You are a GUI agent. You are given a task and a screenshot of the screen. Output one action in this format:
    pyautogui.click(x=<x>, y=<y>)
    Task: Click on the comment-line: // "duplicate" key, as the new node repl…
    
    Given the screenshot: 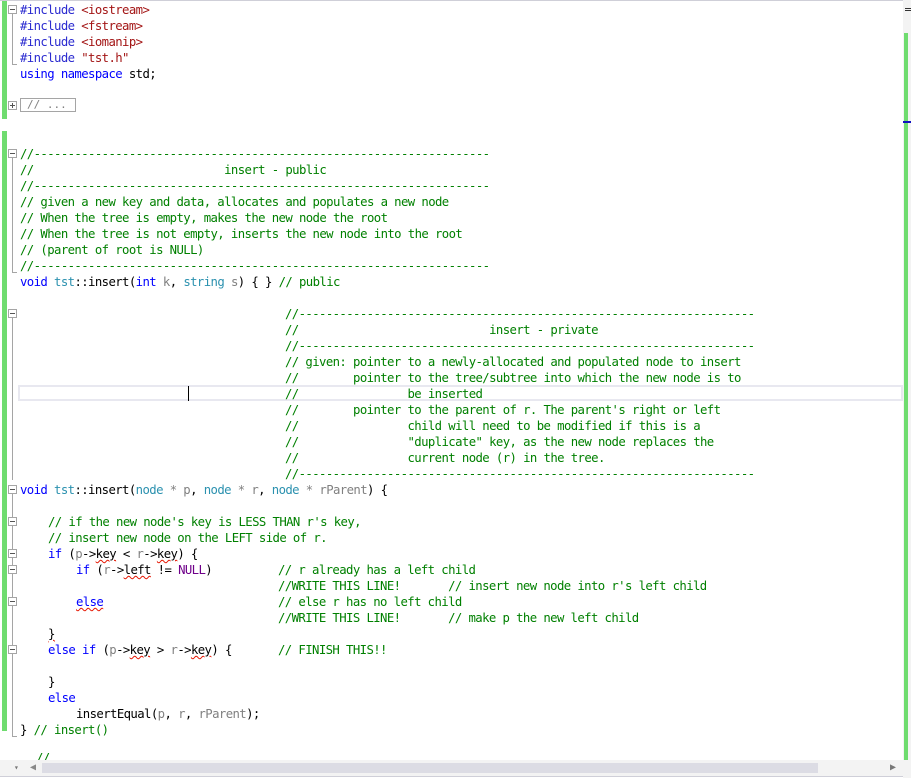 What is the action you would take?
    pyautogui.click(x=499, y=442)
    